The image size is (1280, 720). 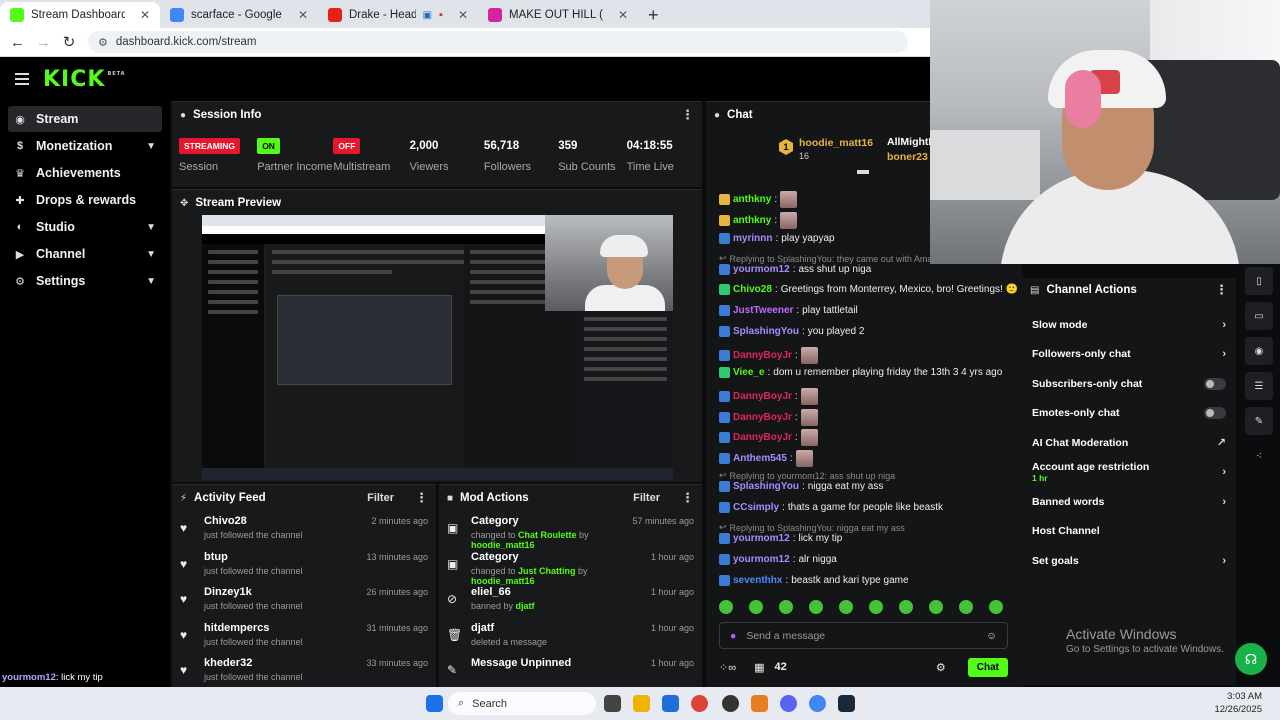 I want to click on drag-handle-icon, so click(x=863, y=172).